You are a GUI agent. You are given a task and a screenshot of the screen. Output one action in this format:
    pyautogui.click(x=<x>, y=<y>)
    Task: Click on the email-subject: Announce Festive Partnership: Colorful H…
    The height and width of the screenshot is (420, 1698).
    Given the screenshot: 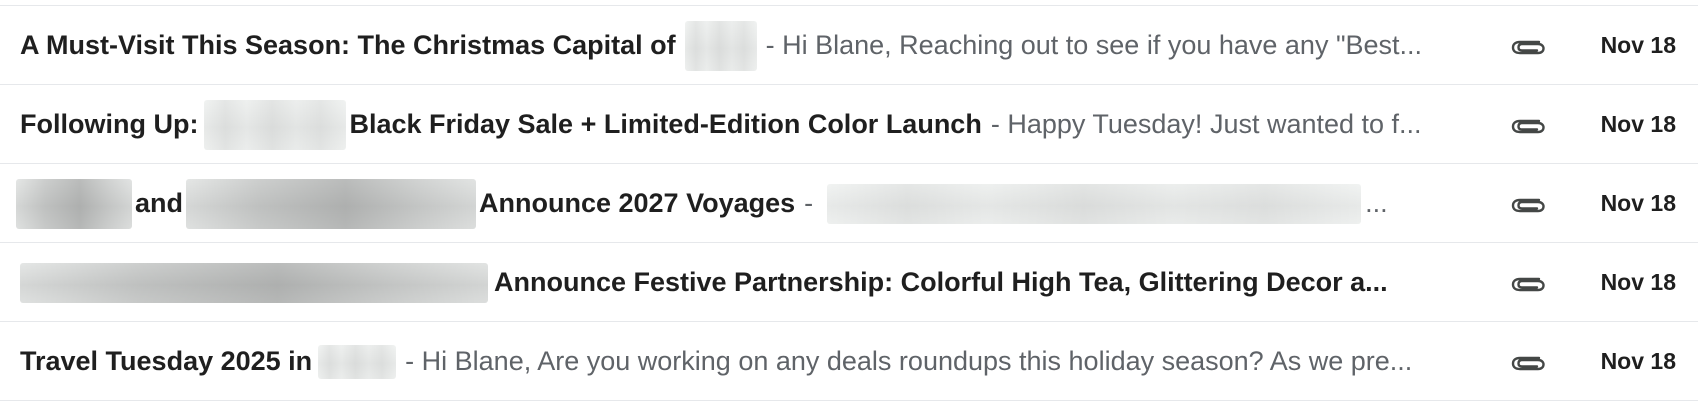 What is the action you would take?
    pyautogui.click(x=941, y=282)
    